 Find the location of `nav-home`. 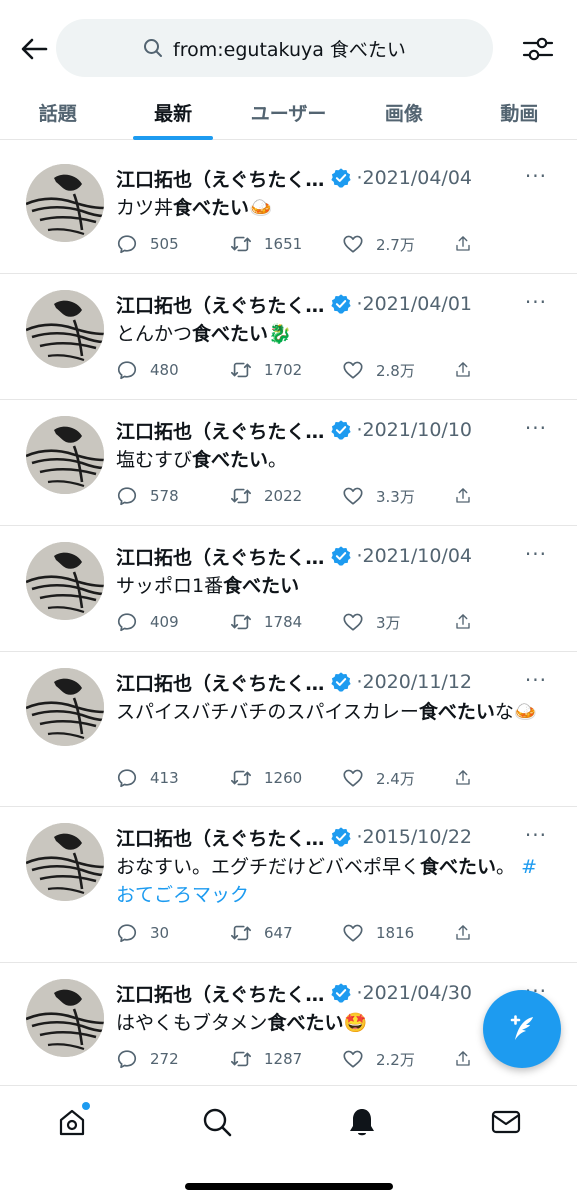

nav-home is located at coordinates (72, 1121).